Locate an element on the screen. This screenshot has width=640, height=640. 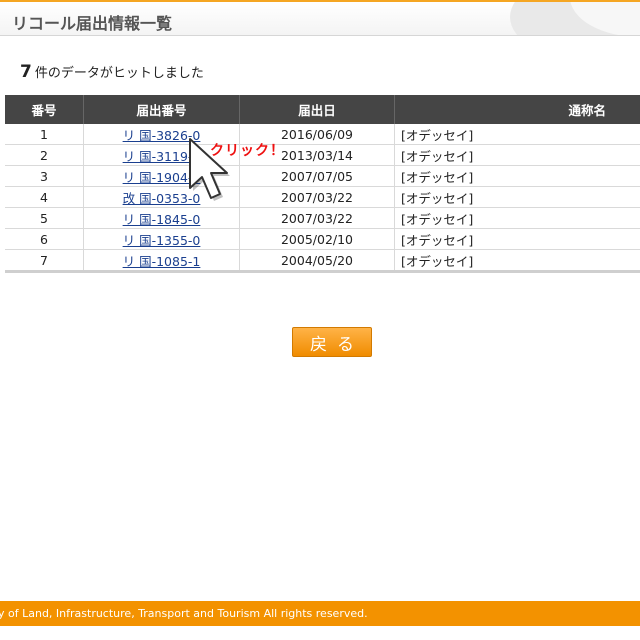
cell-report-number: リ 国-1845-0 is located at coordinates (161, 218).